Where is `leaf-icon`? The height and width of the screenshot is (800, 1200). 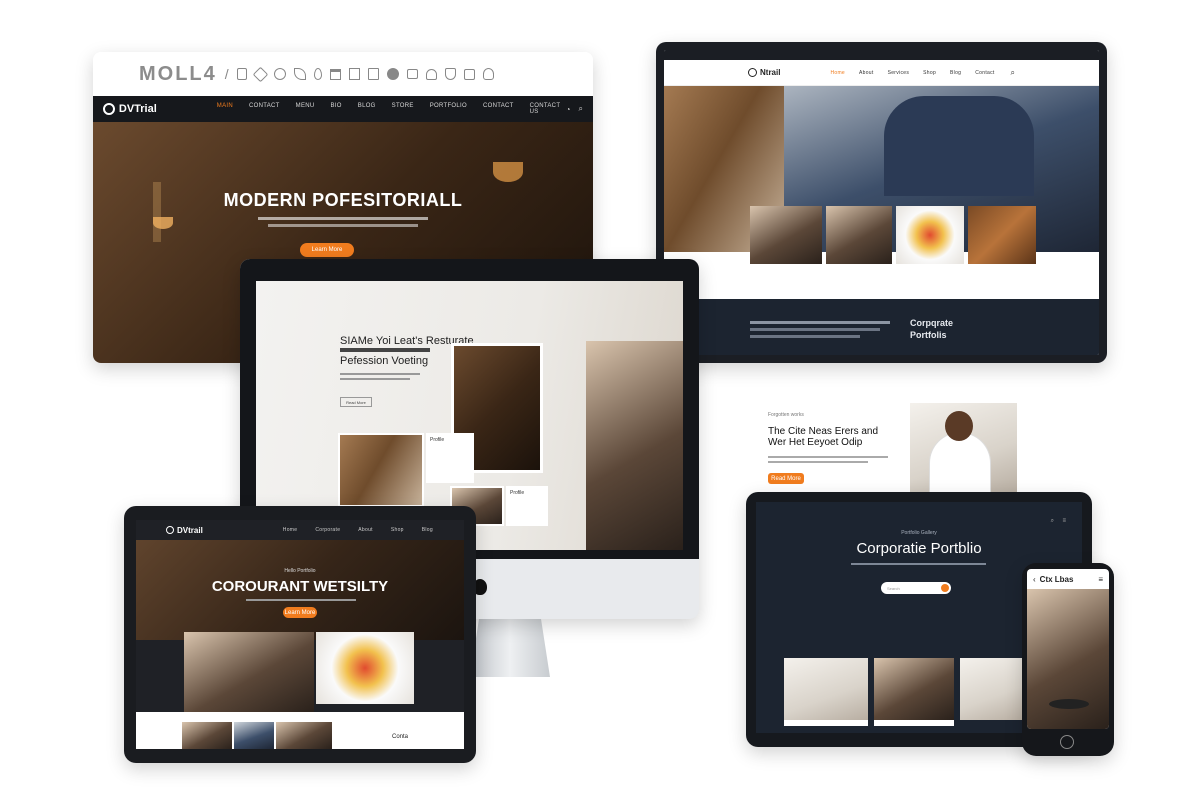 leaf-icon is located at coordinates (299, 74).